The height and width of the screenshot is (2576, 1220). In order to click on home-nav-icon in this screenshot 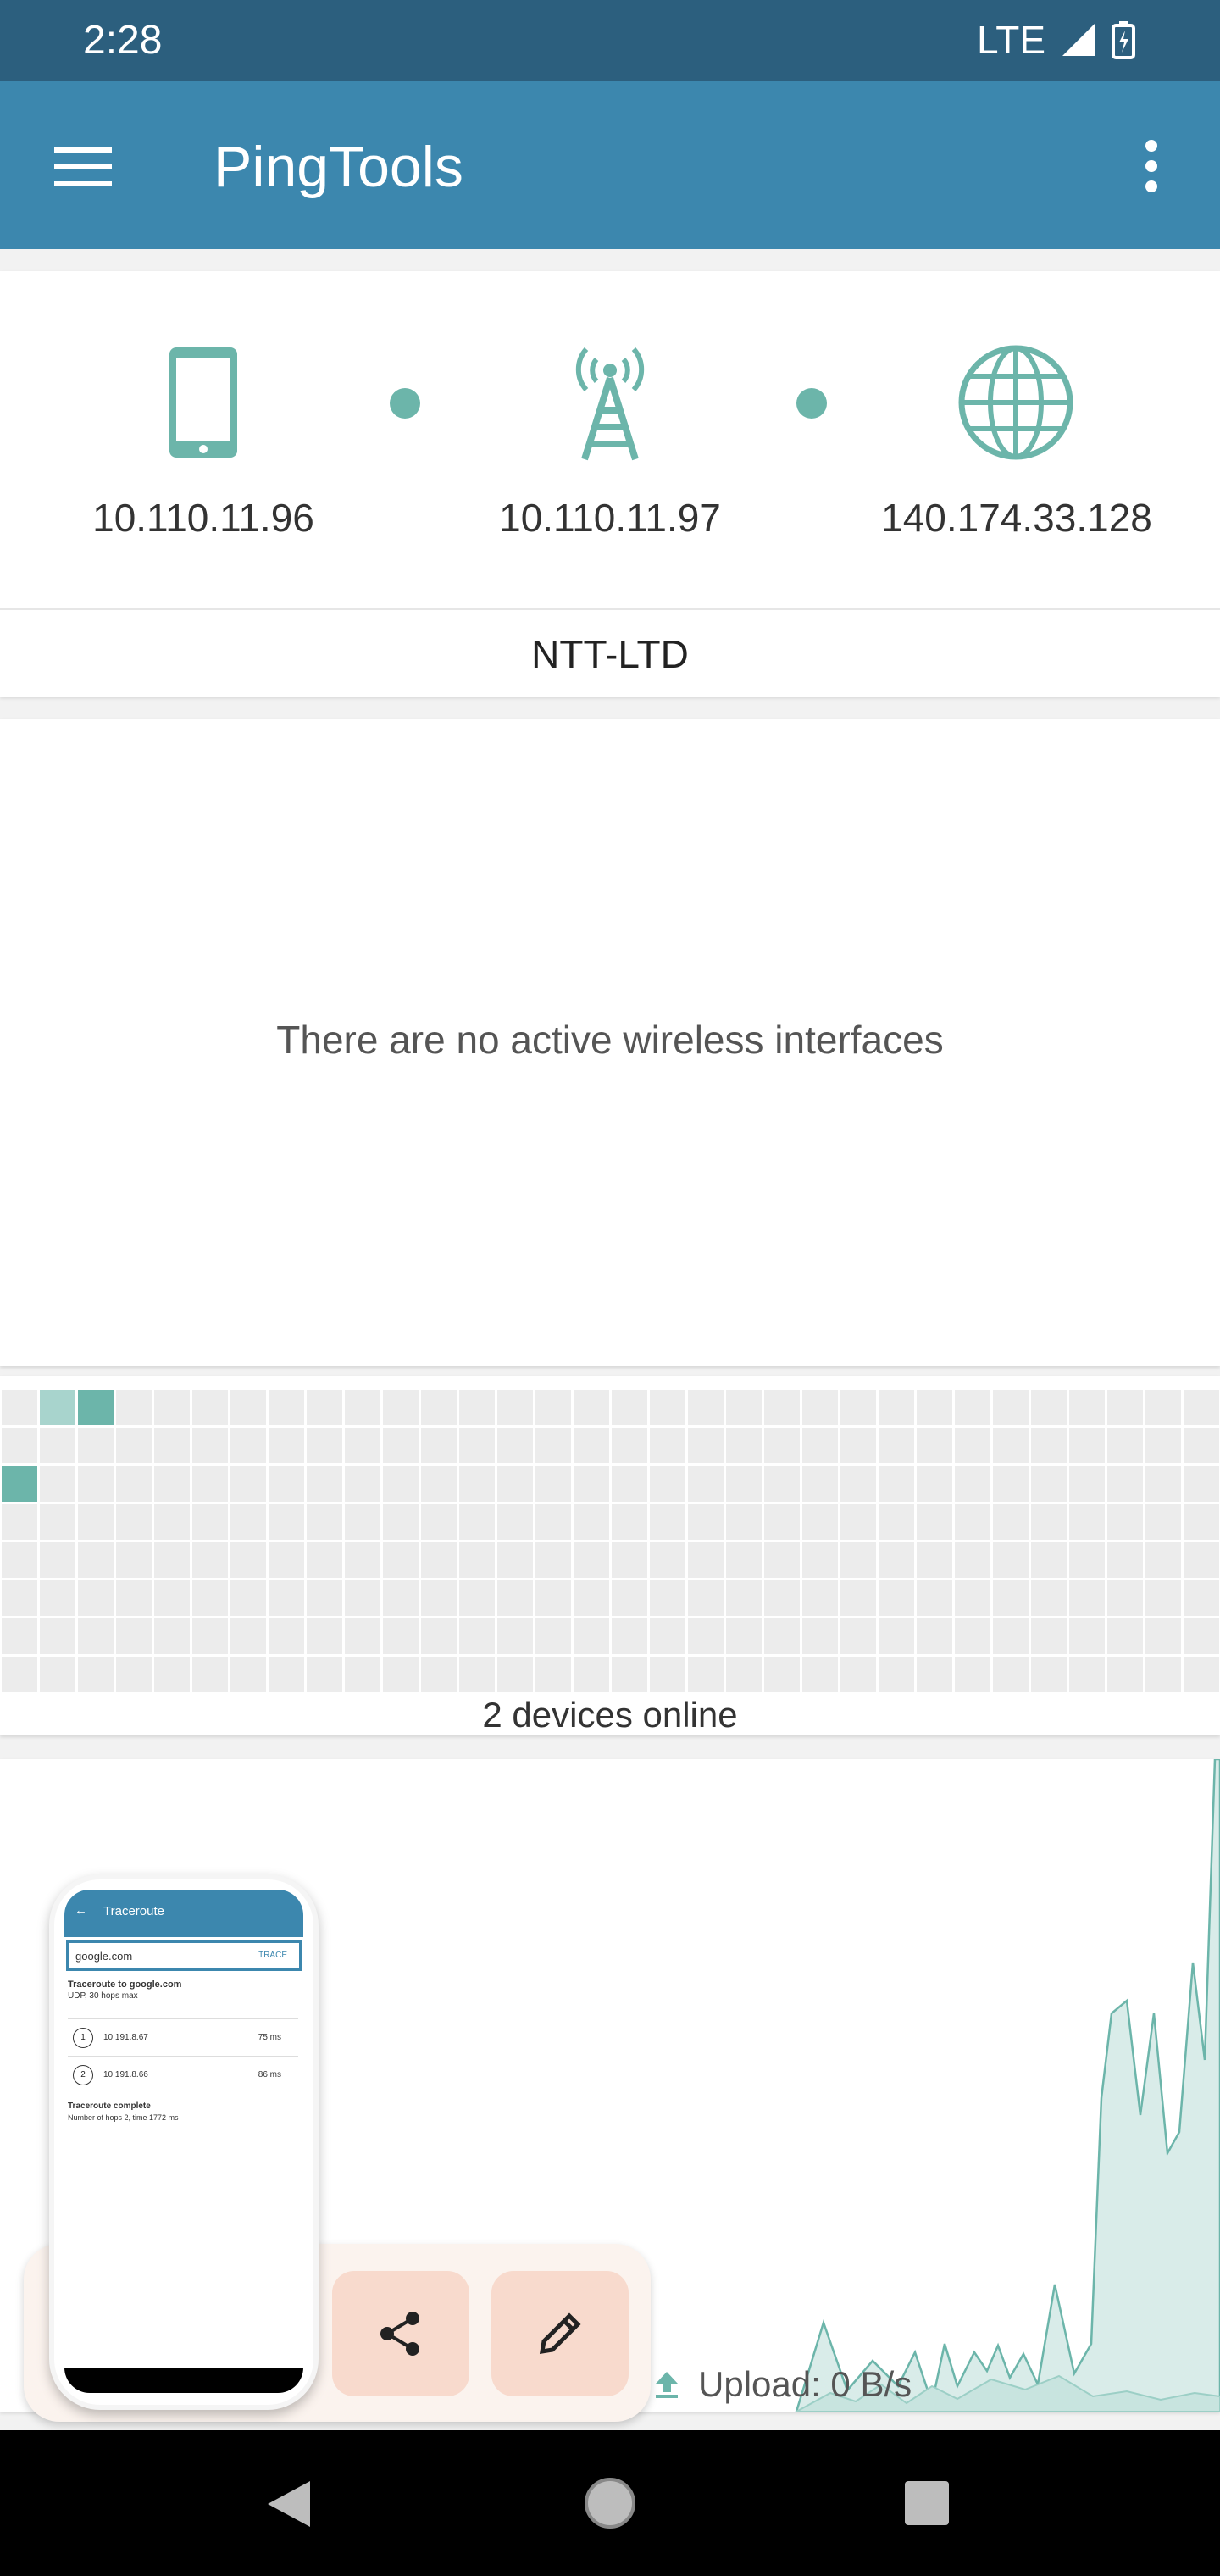, I will do `click(610, 2503)`.